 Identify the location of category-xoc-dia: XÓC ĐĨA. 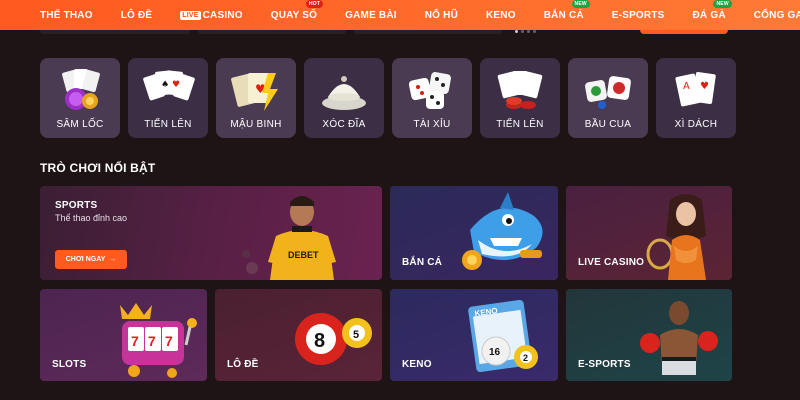
(344, 98).